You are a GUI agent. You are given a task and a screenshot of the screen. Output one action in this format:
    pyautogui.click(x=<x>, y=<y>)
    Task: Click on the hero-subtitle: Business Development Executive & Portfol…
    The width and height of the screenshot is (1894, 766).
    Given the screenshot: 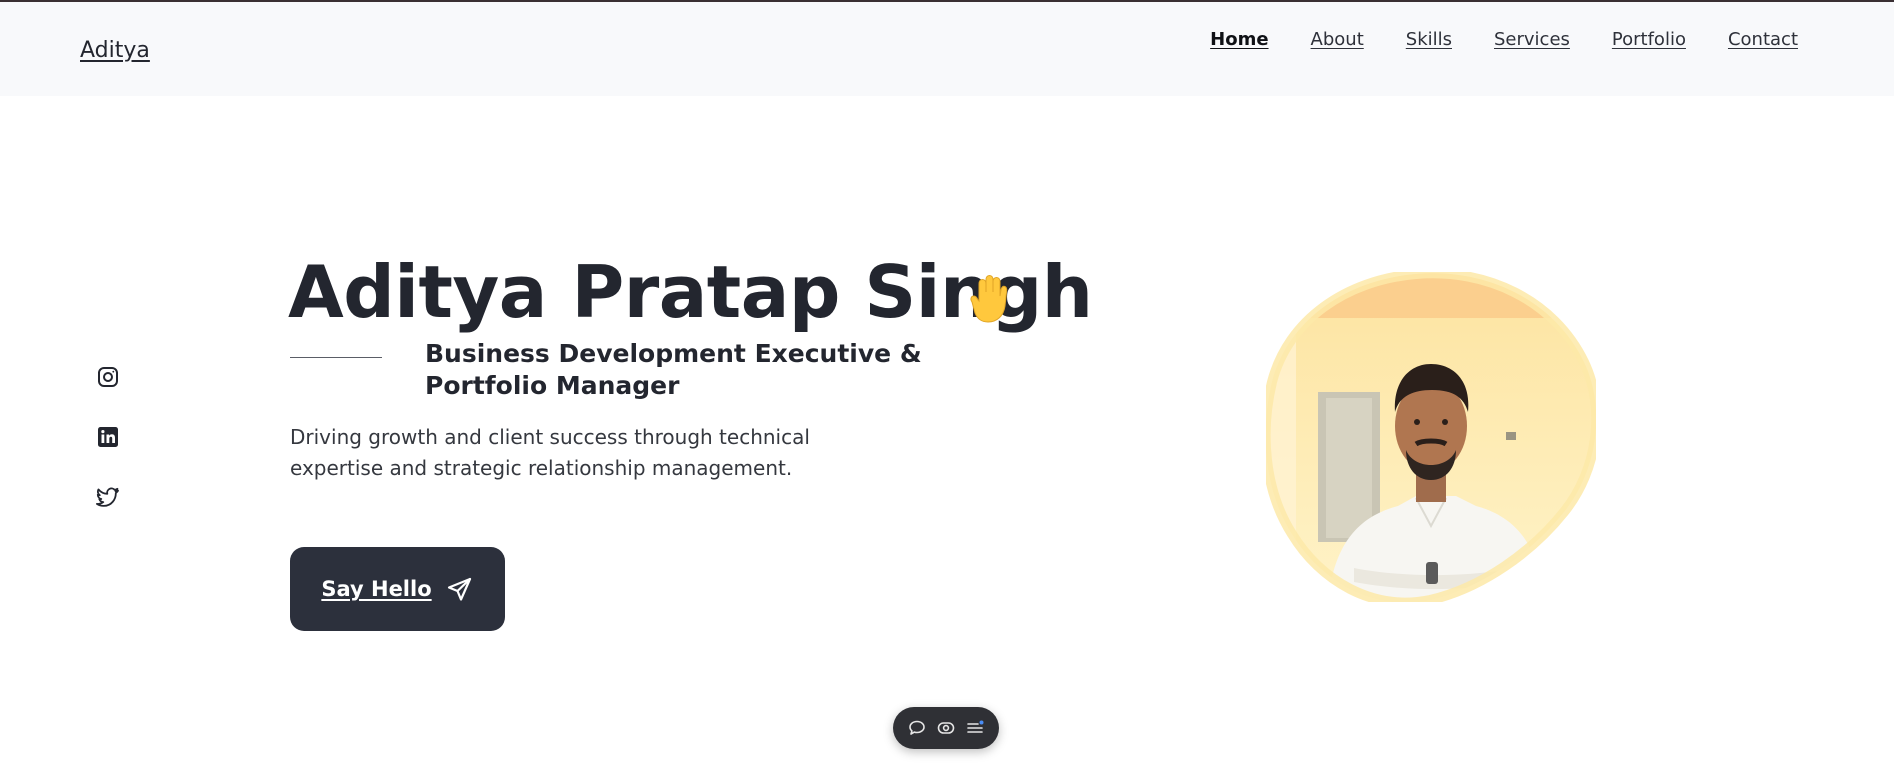 What is the action you would take?
    pyautogui.click(x=673, y=369)
    